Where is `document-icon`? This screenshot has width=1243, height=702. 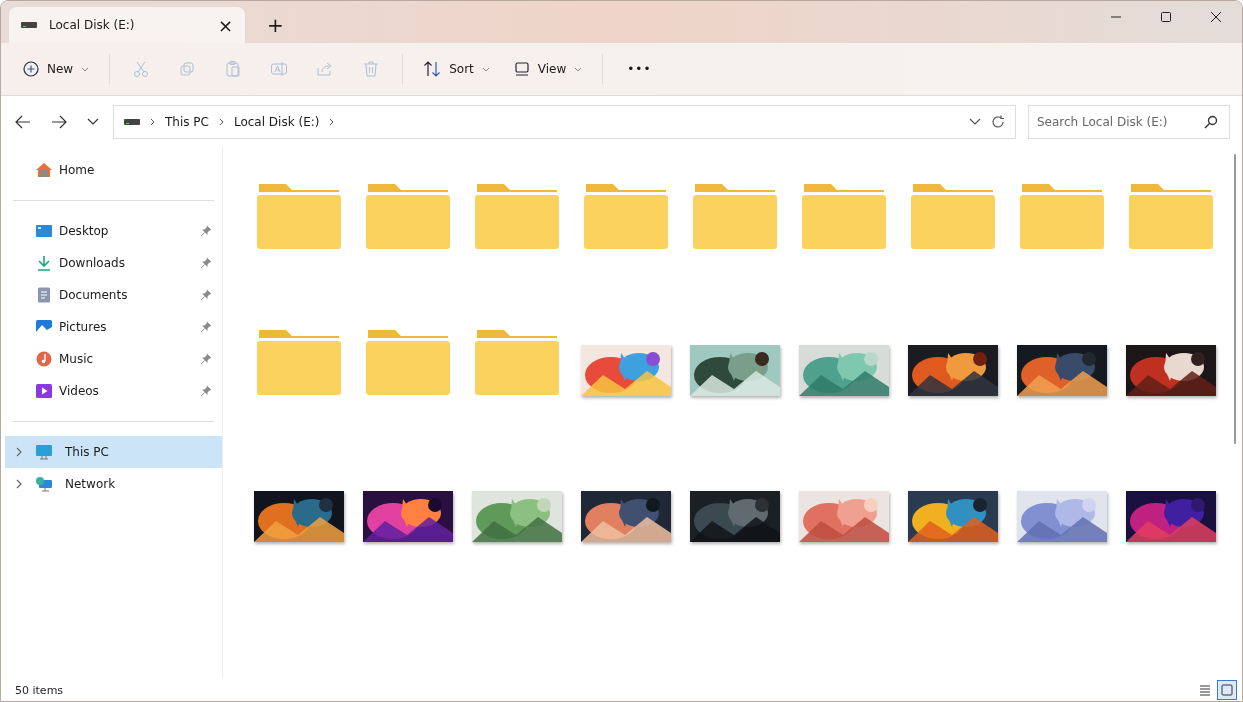 document-icon is located at coordinates (44, 295).